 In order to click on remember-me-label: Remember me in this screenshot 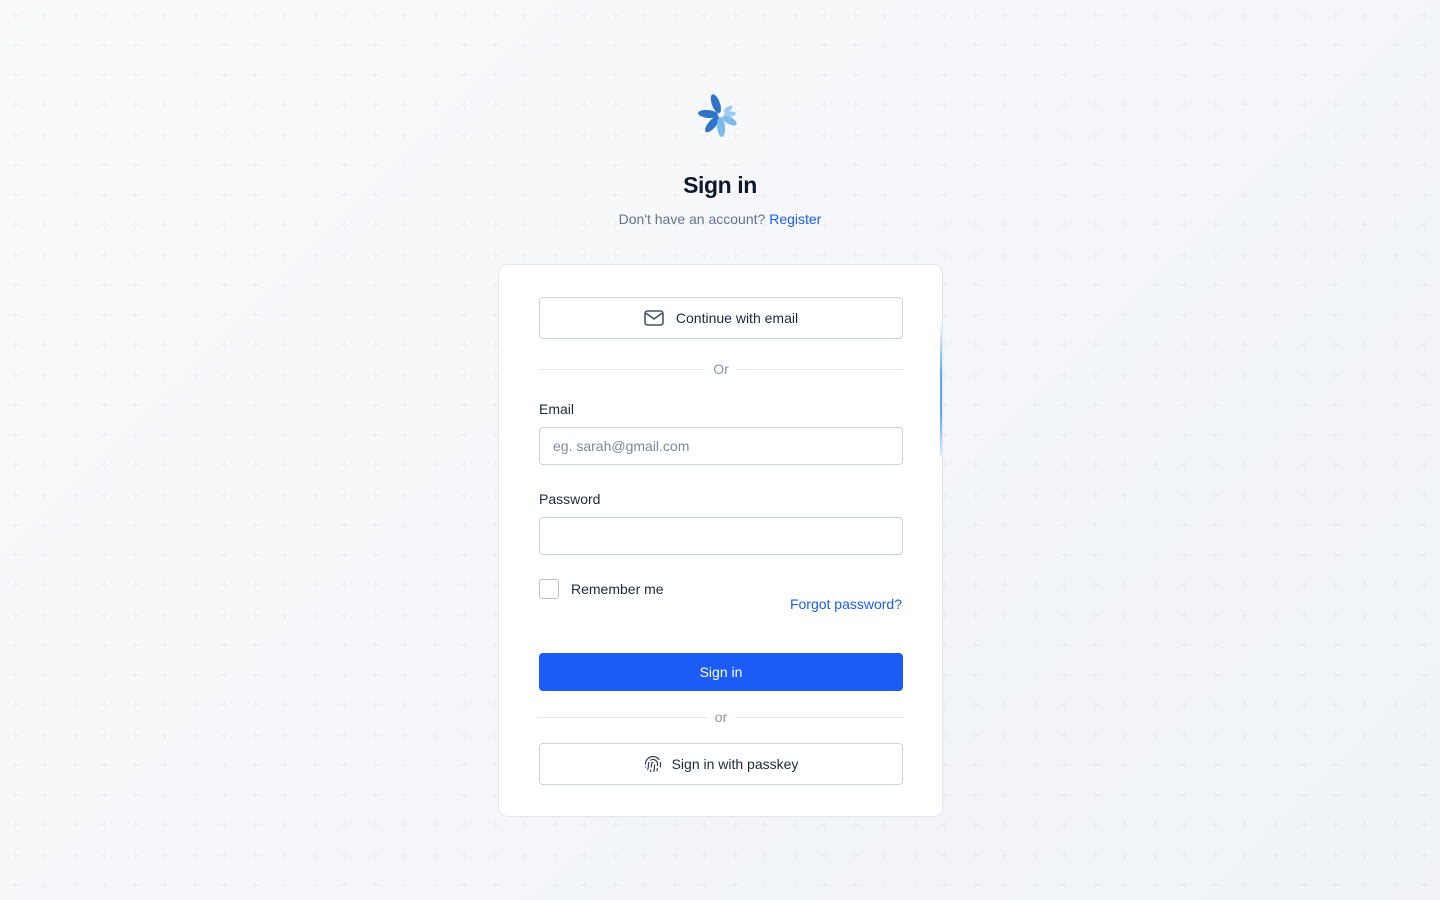, I will do `click(617, 589)`.